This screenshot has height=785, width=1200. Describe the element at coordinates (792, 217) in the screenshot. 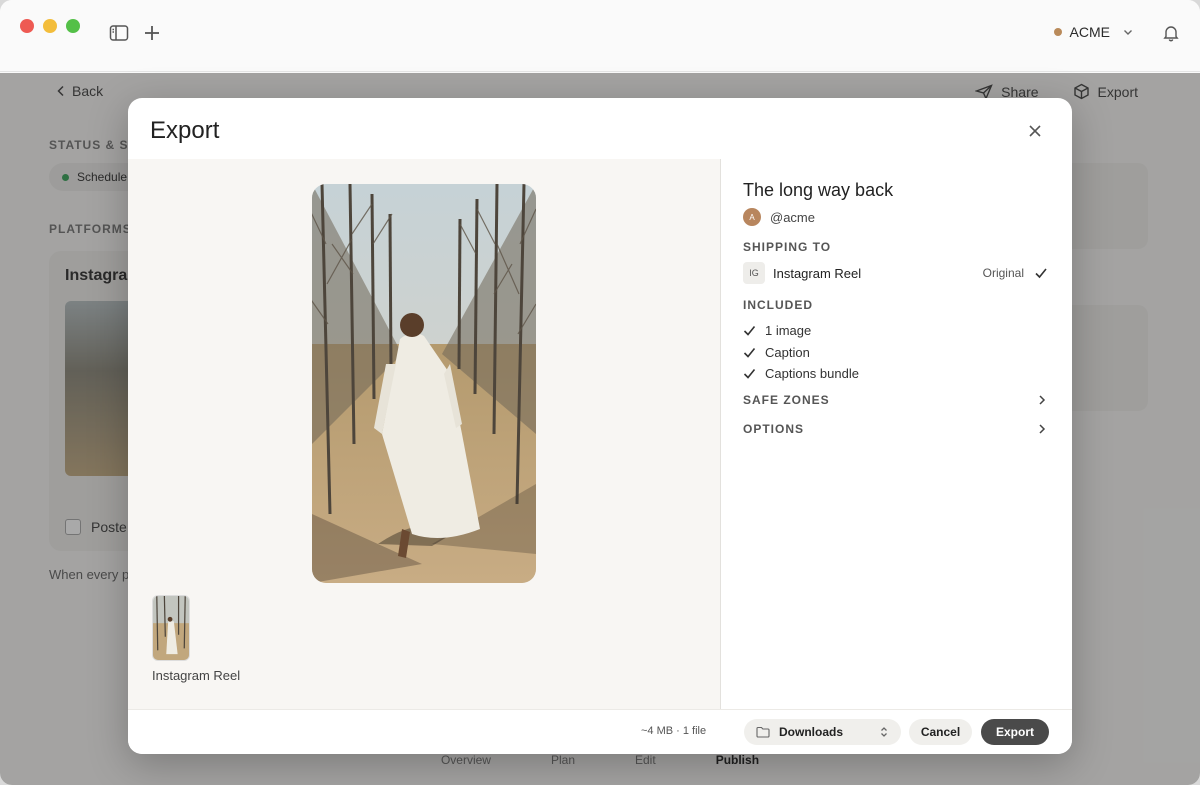

I see `account-handle: @acme` at that location.